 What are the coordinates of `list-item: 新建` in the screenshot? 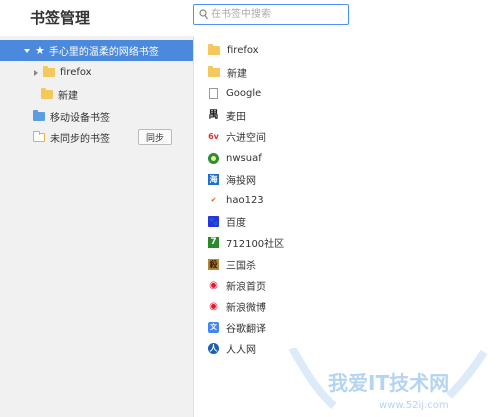 It's located at (227, 72).